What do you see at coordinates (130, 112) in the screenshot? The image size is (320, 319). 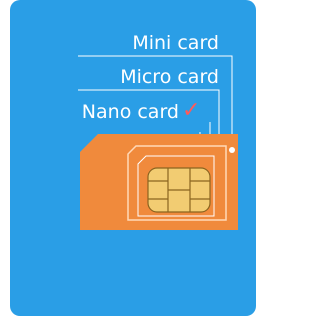 I see `nano-card-label: Nano card` at bounding box center [130, 112].